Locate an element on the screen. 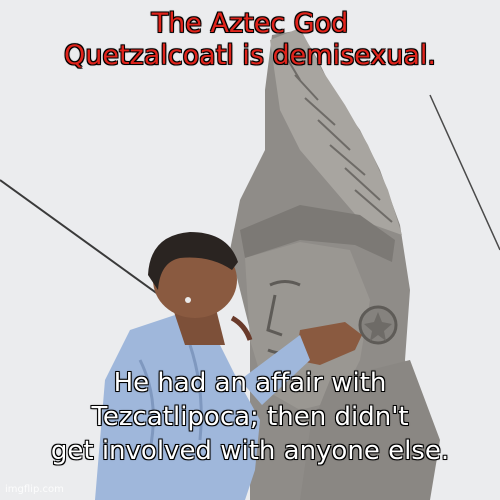 This screenshot has width=500, height=500. imgflip-watermark: imgflip.com is located at coordinates (34, 489).